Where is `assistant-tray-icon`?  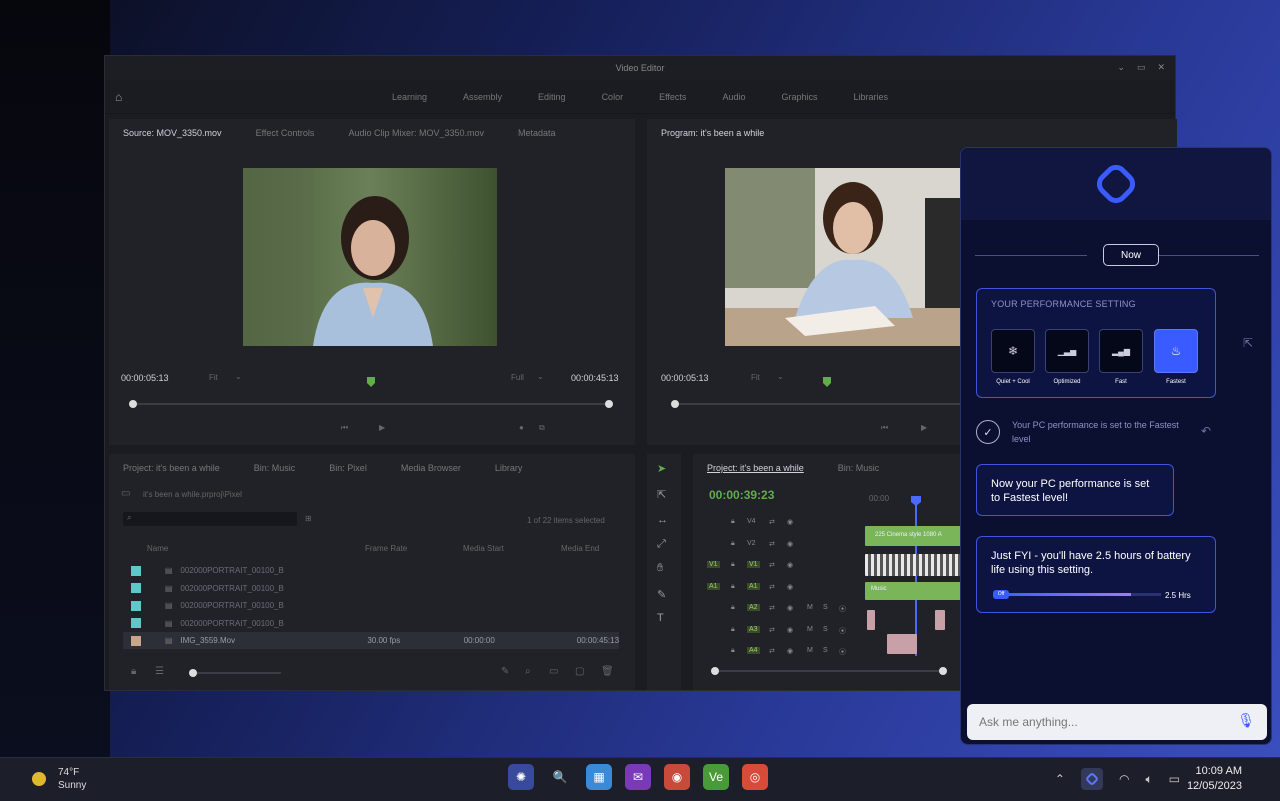
assistant-tray-icon is located at coordinates (1091, 779).